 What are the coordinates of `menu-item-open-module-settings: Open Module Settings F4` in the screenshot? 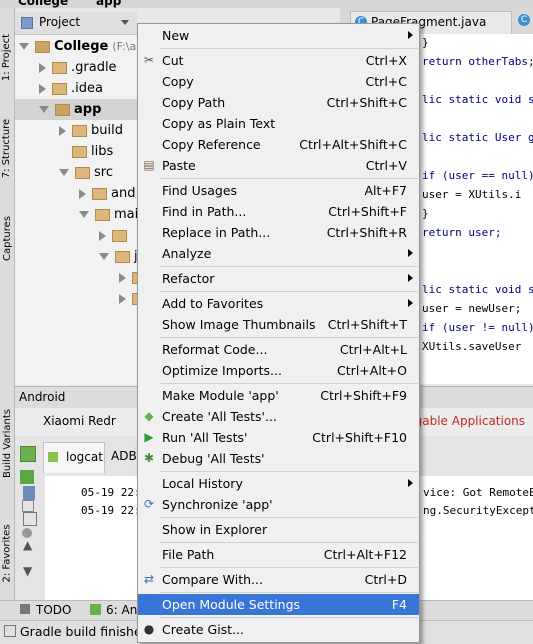 It's located at (278, 604).